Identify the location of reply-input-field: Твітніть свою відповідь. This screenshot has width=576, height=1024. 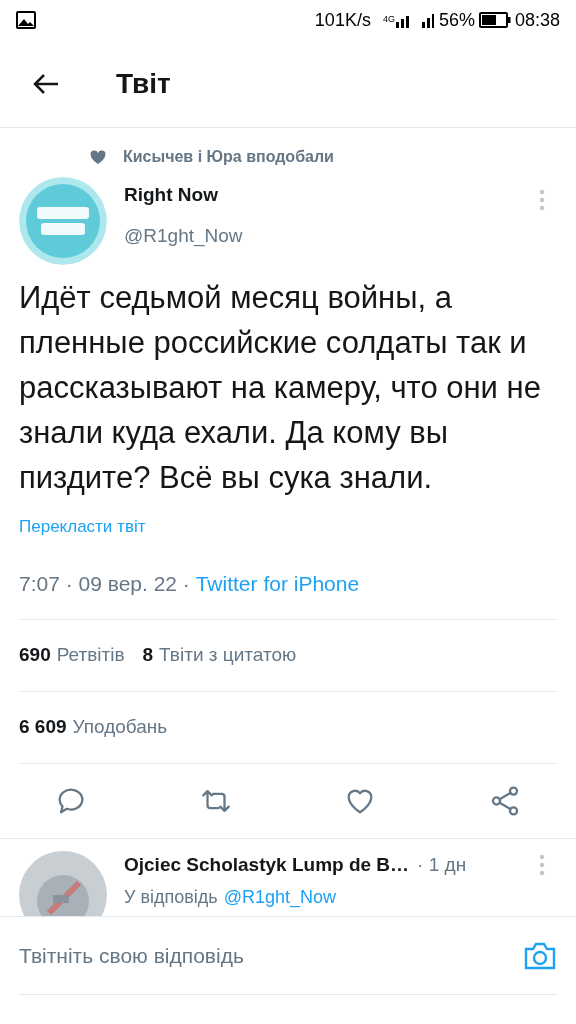
(271, 955).